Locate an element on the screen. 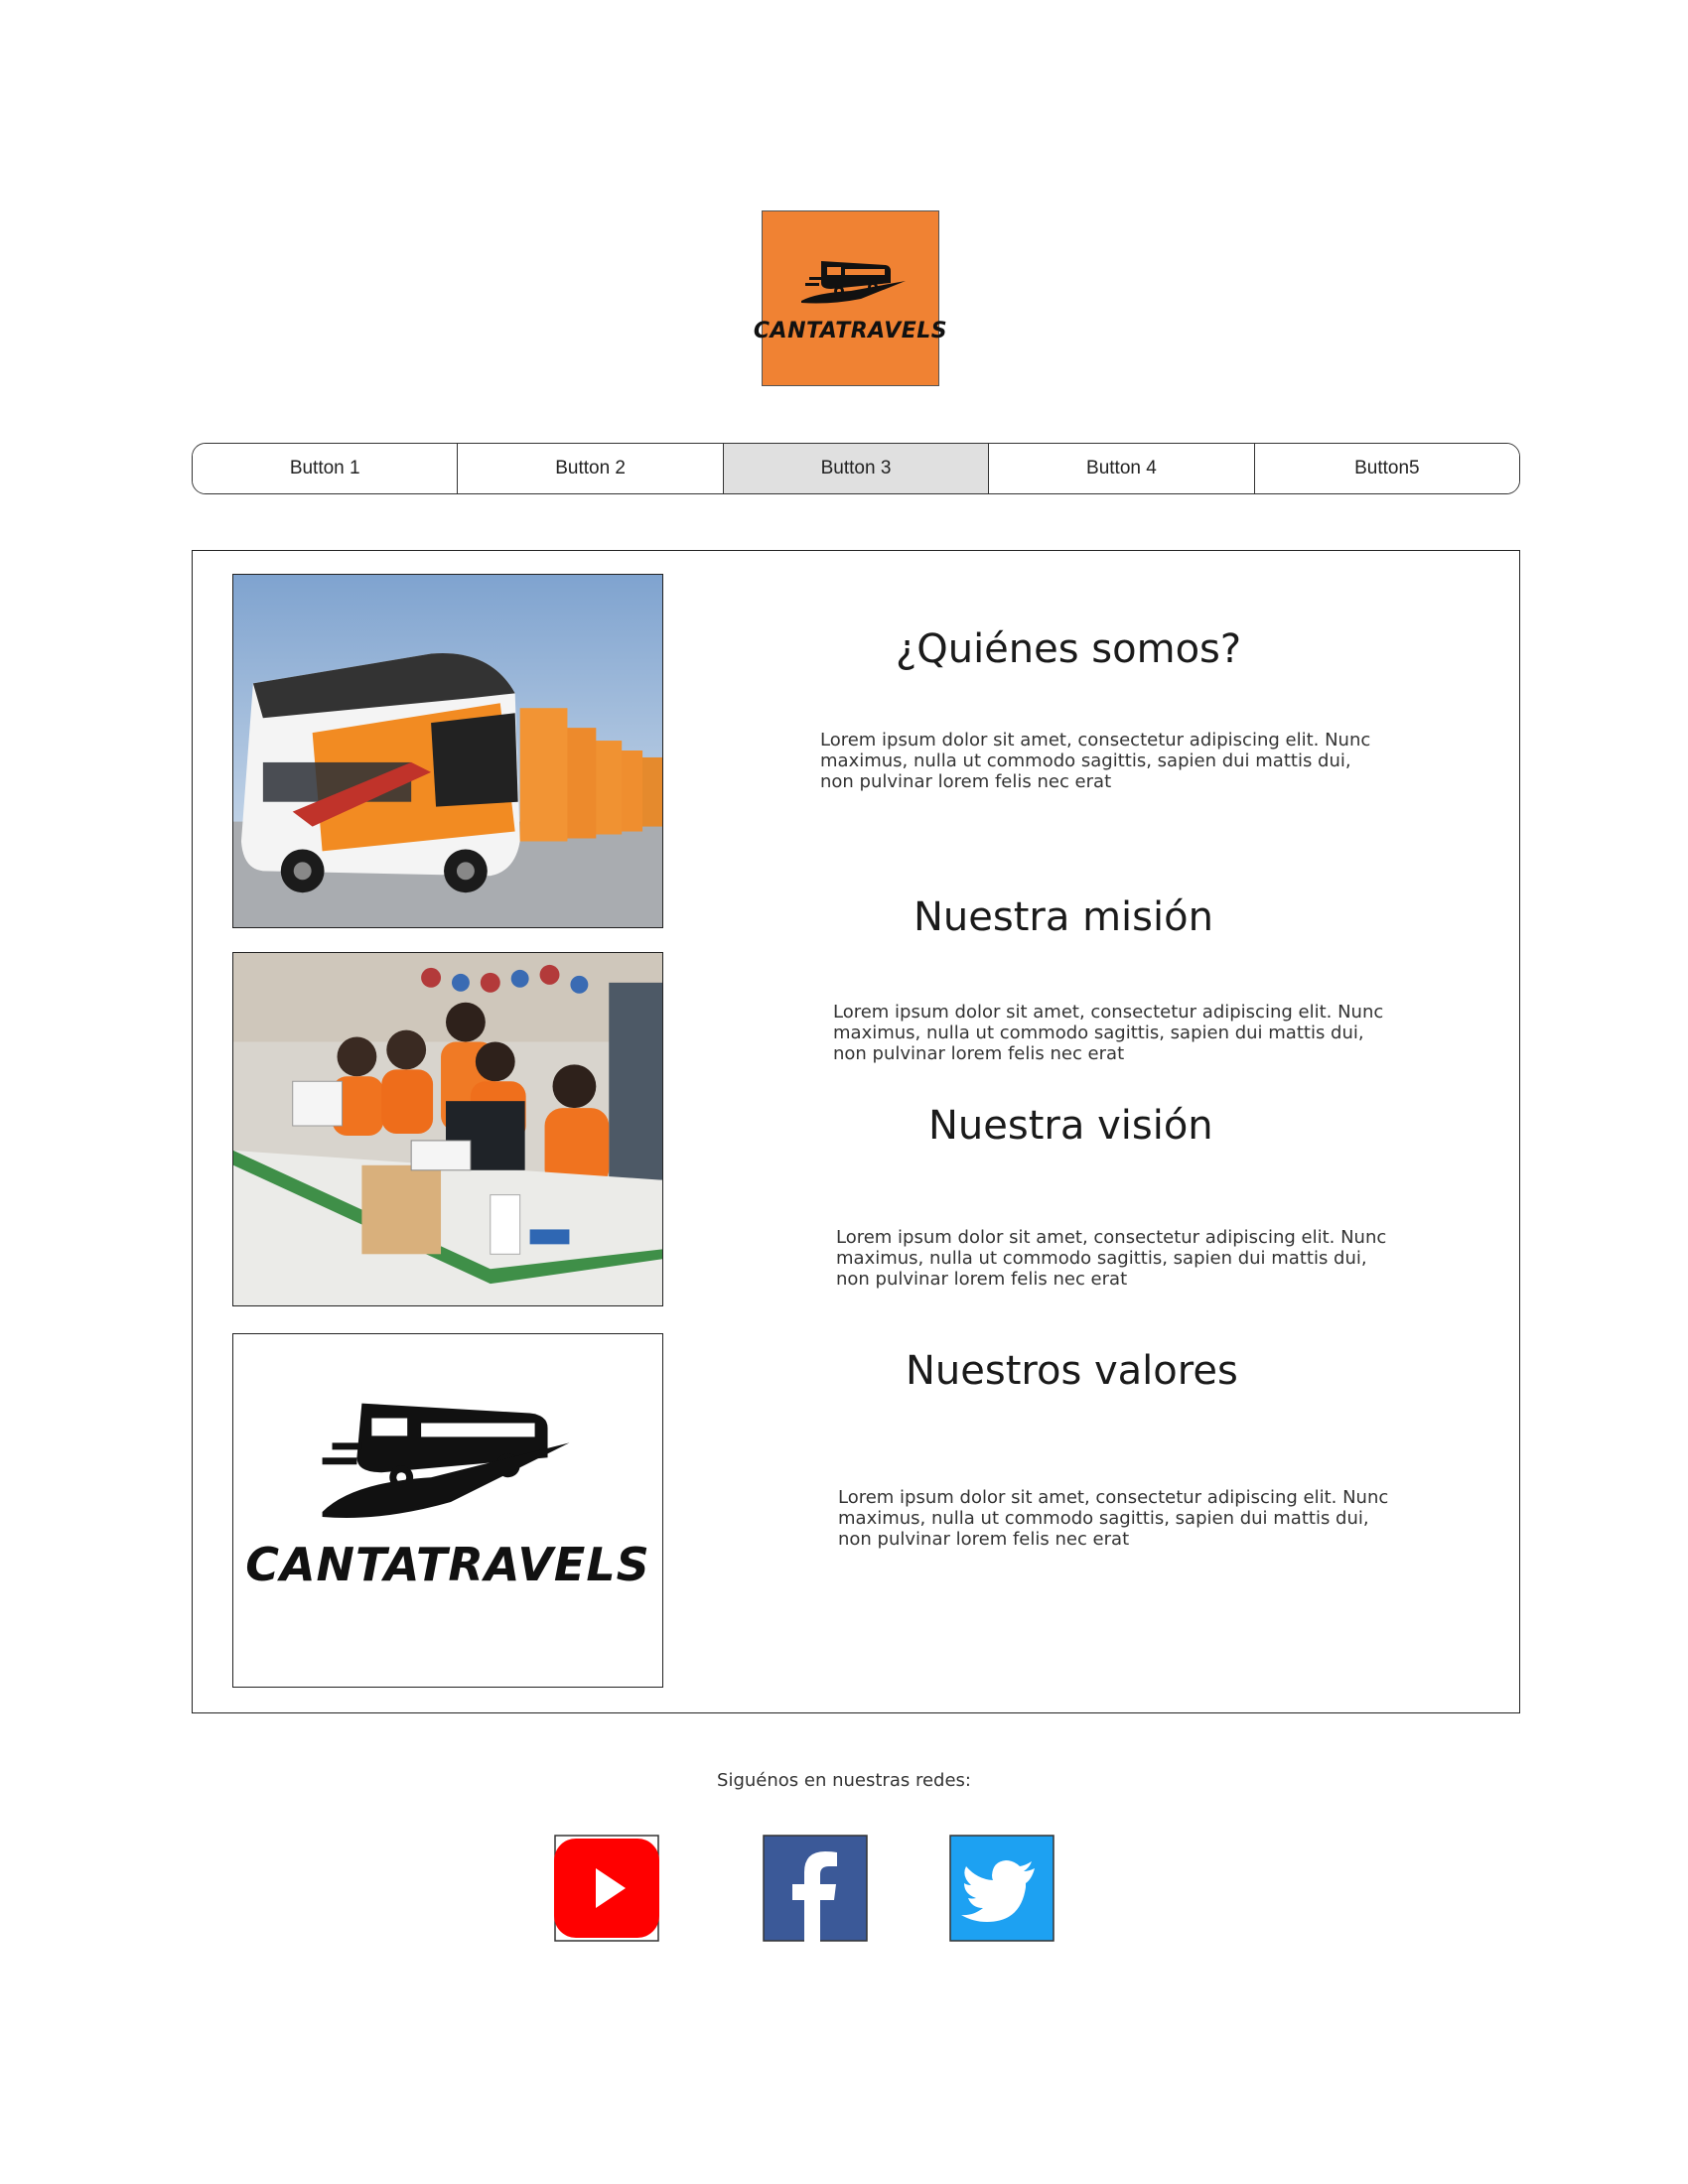  bus-icon is located at coordinates (853, 282).